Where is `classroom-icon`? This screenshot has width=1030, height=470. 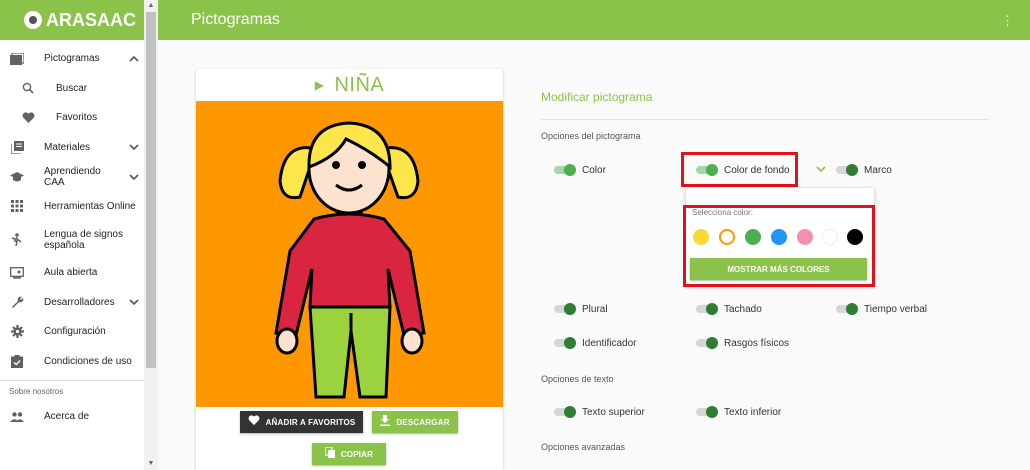
classroom-icon is located at coordinates (17, 273).